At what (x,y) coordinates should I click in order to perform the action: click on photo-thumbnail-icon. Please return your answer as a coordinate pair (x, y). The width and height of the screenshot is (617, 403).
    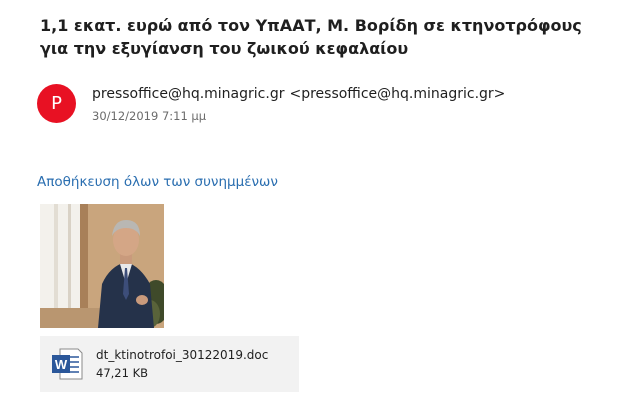
    Looking at the image, I should click on (102, 266).